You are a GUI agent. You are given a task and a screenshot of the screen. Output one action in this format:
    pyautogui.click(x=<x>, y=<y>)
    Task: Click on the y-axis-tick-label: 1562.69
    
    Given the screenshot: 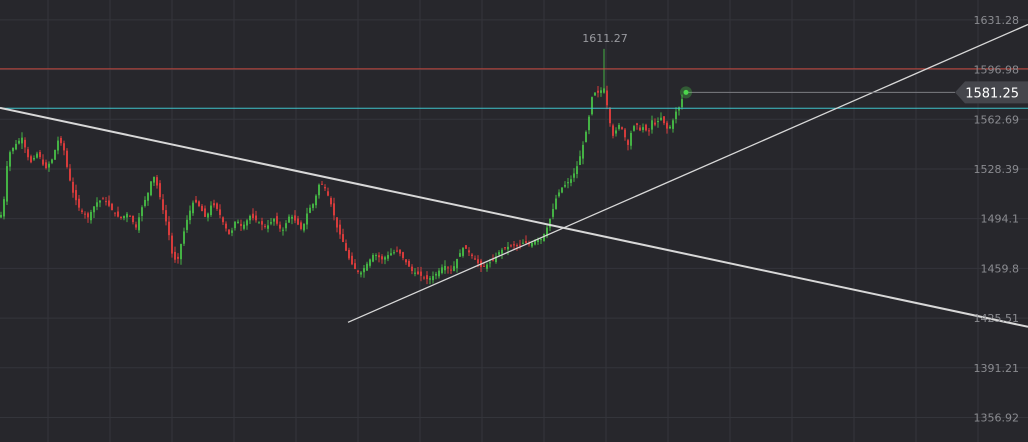 What is the action you would take?
    pyautogui.click(x=997, y=119)
    